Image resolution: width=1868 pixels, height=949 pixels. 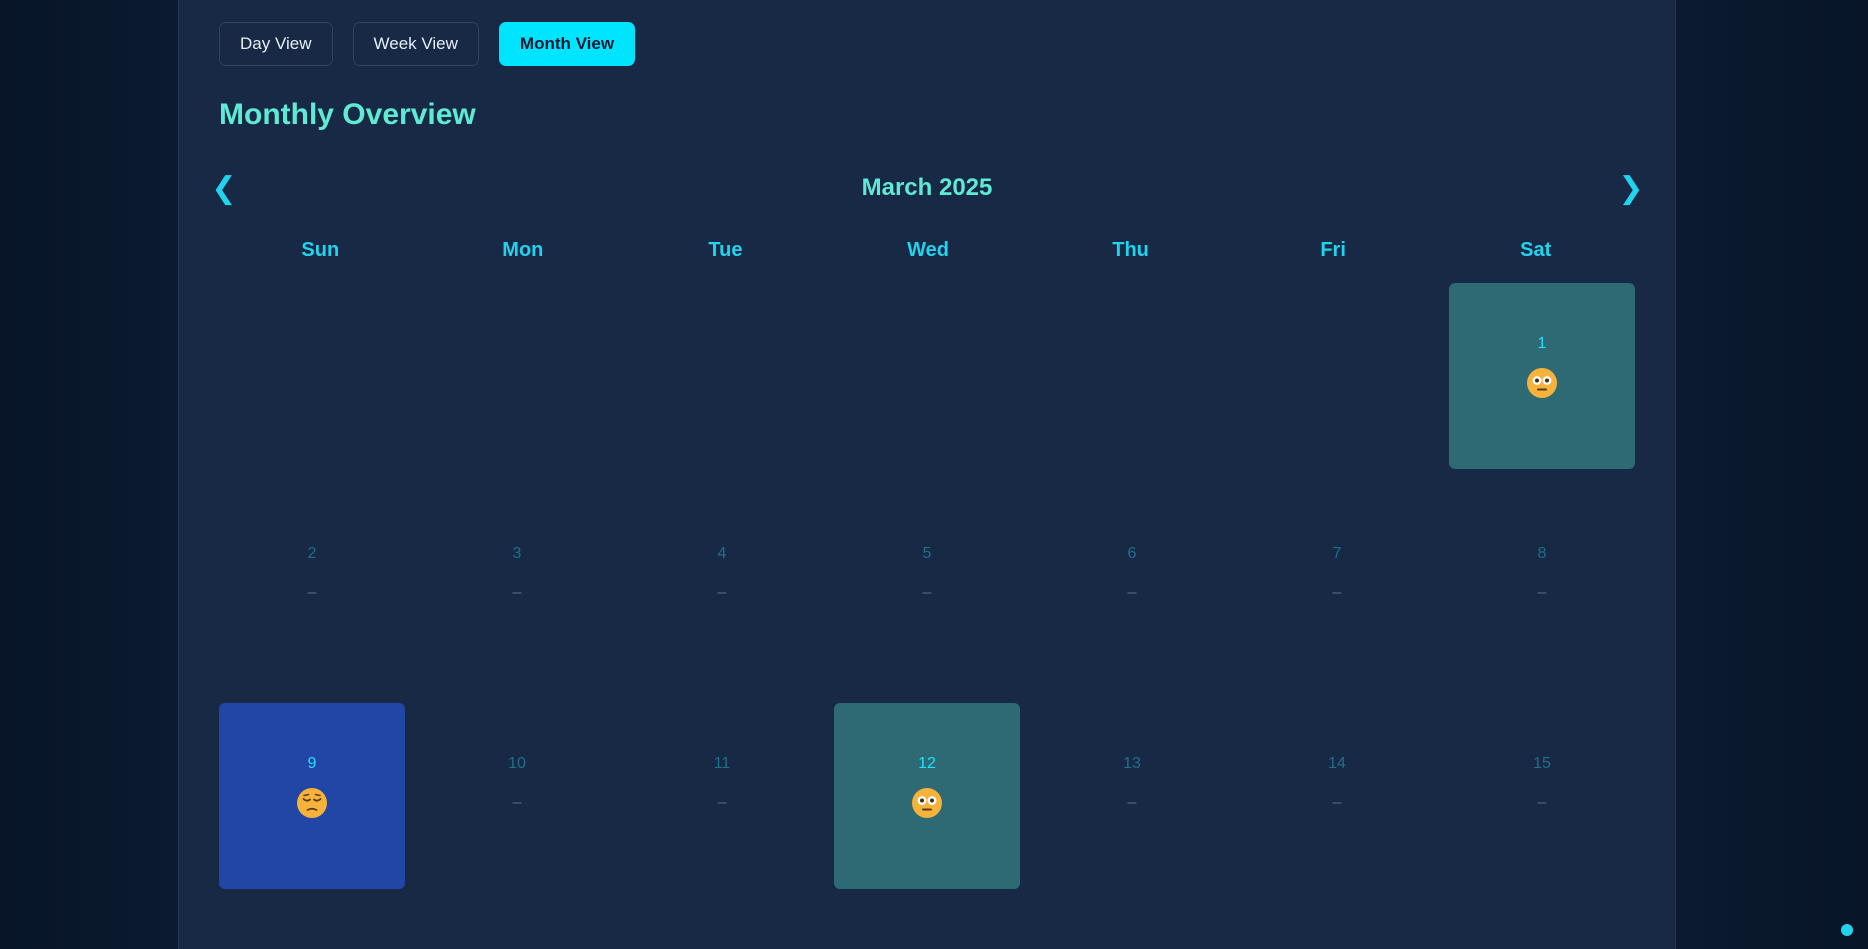 What do you see at coordinates (312, 803) in the screenshot?
I see `pensive-face-icon` at bounding box center [312, 803].